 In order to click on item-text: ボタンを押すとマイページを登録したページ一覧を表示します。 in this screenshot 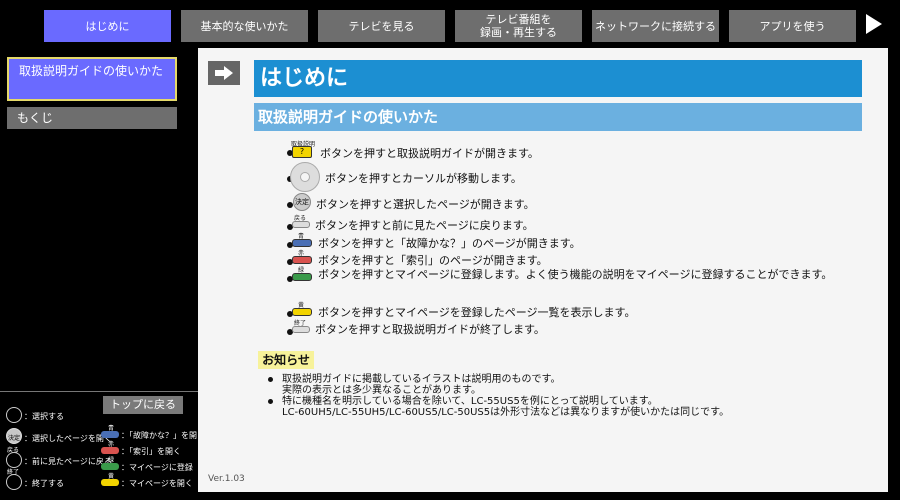, I will do `click(477, 312)`.